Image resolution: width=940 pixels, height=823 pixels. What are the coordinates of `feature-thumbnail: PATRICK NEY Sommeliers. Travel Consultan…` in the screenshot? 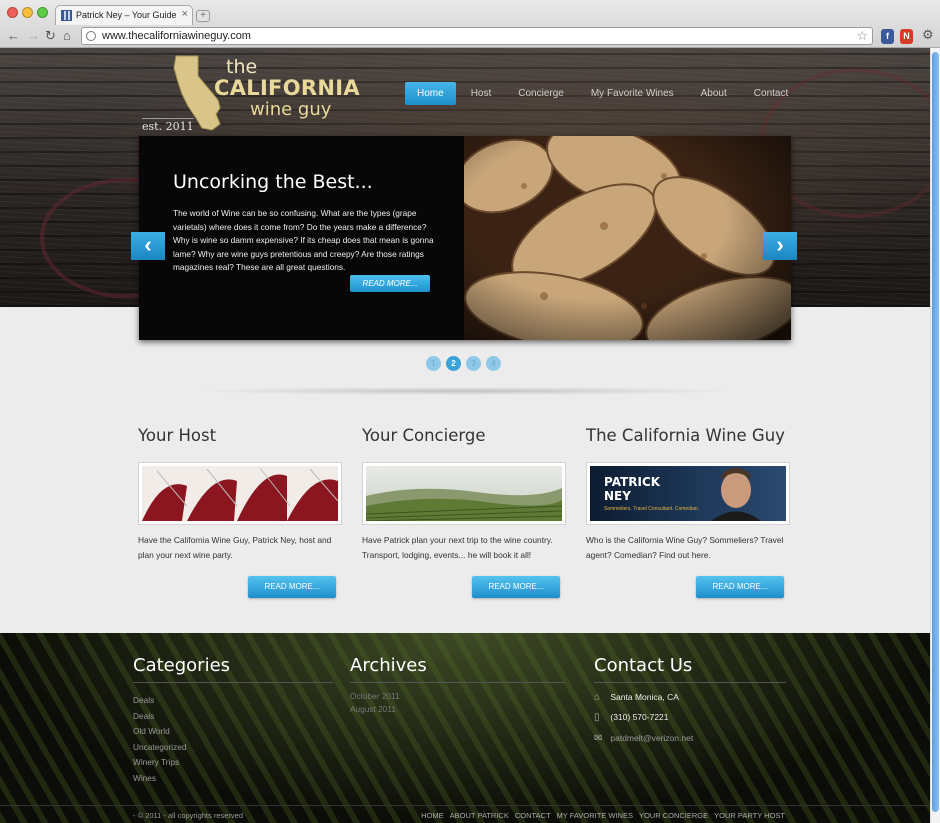 It's located at (688, 493).